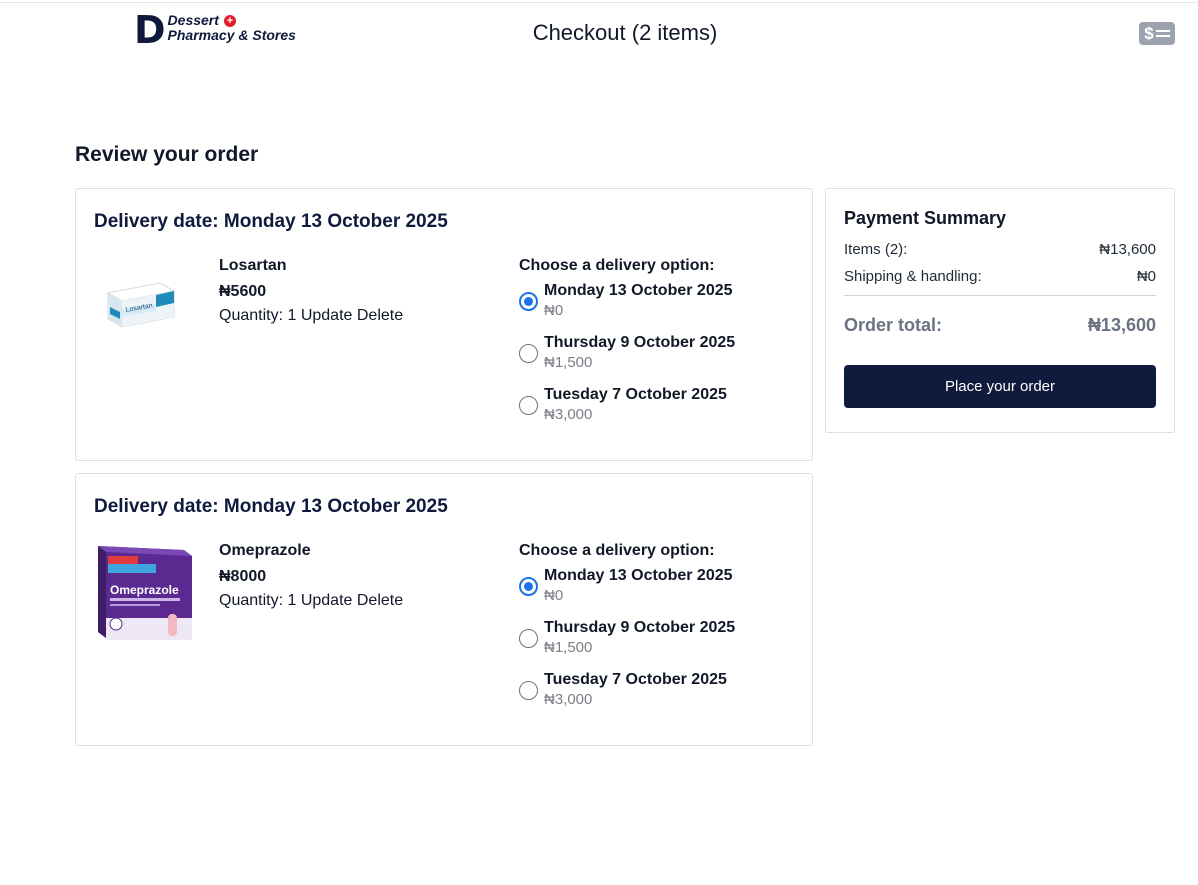 The width and height of the screenshot is (1198, 885). I want to click on top-border, so click(599, 2).